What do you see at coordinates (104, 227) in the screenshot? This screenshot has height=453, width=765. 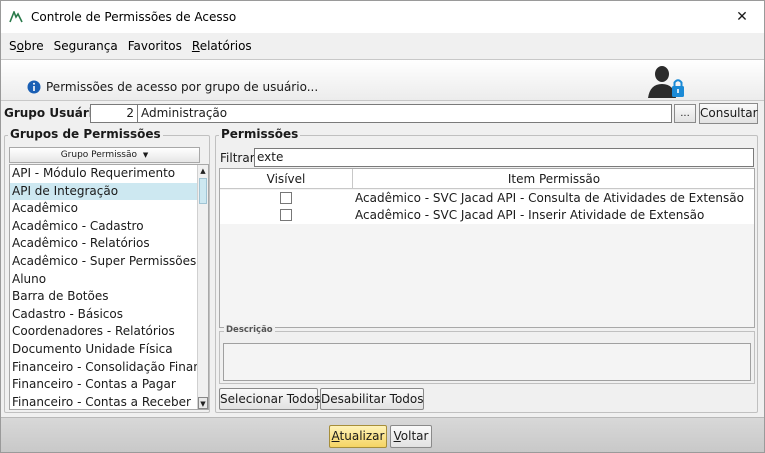 I see `list-item: Acadêmico - Cadastro` at bounding box center [104, 227].